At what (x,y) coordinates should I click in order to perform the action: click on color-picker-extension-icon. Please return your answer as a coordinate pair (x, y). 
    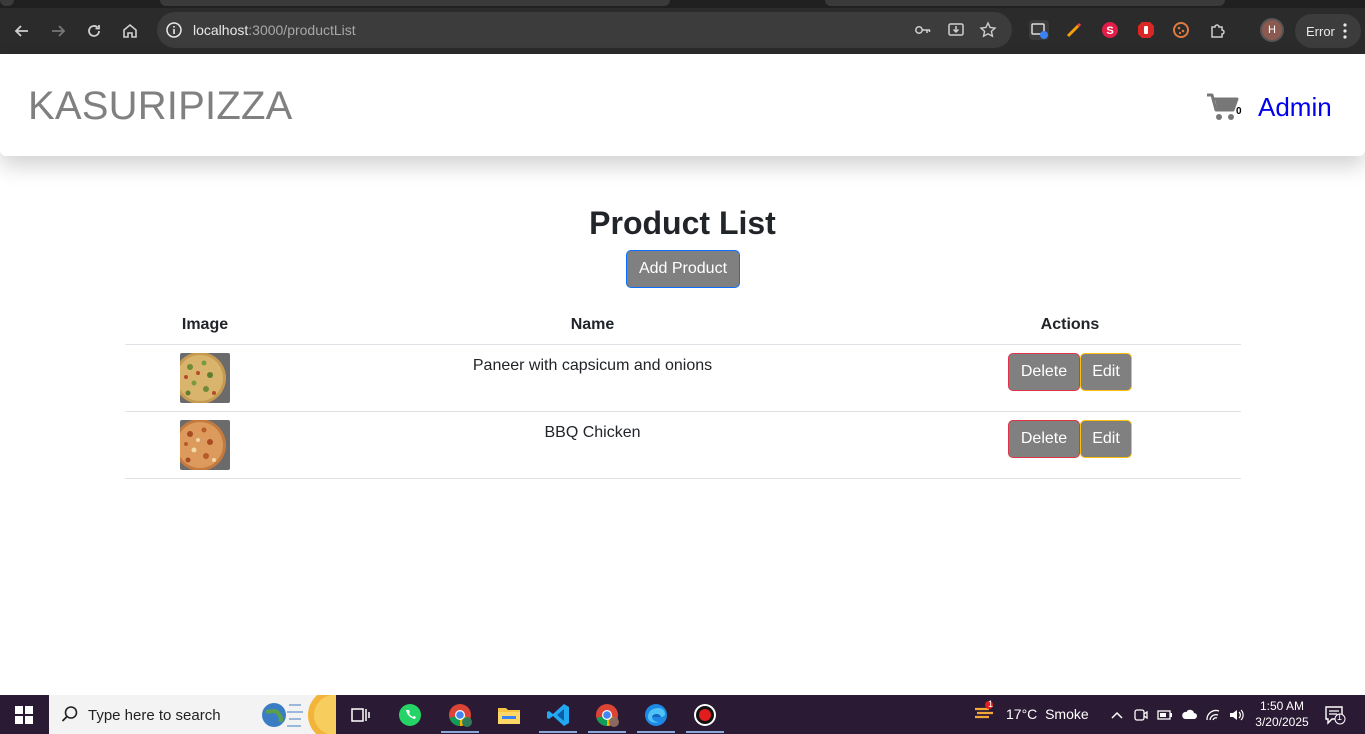
    Looking at the image, I should click on (1074, 30).